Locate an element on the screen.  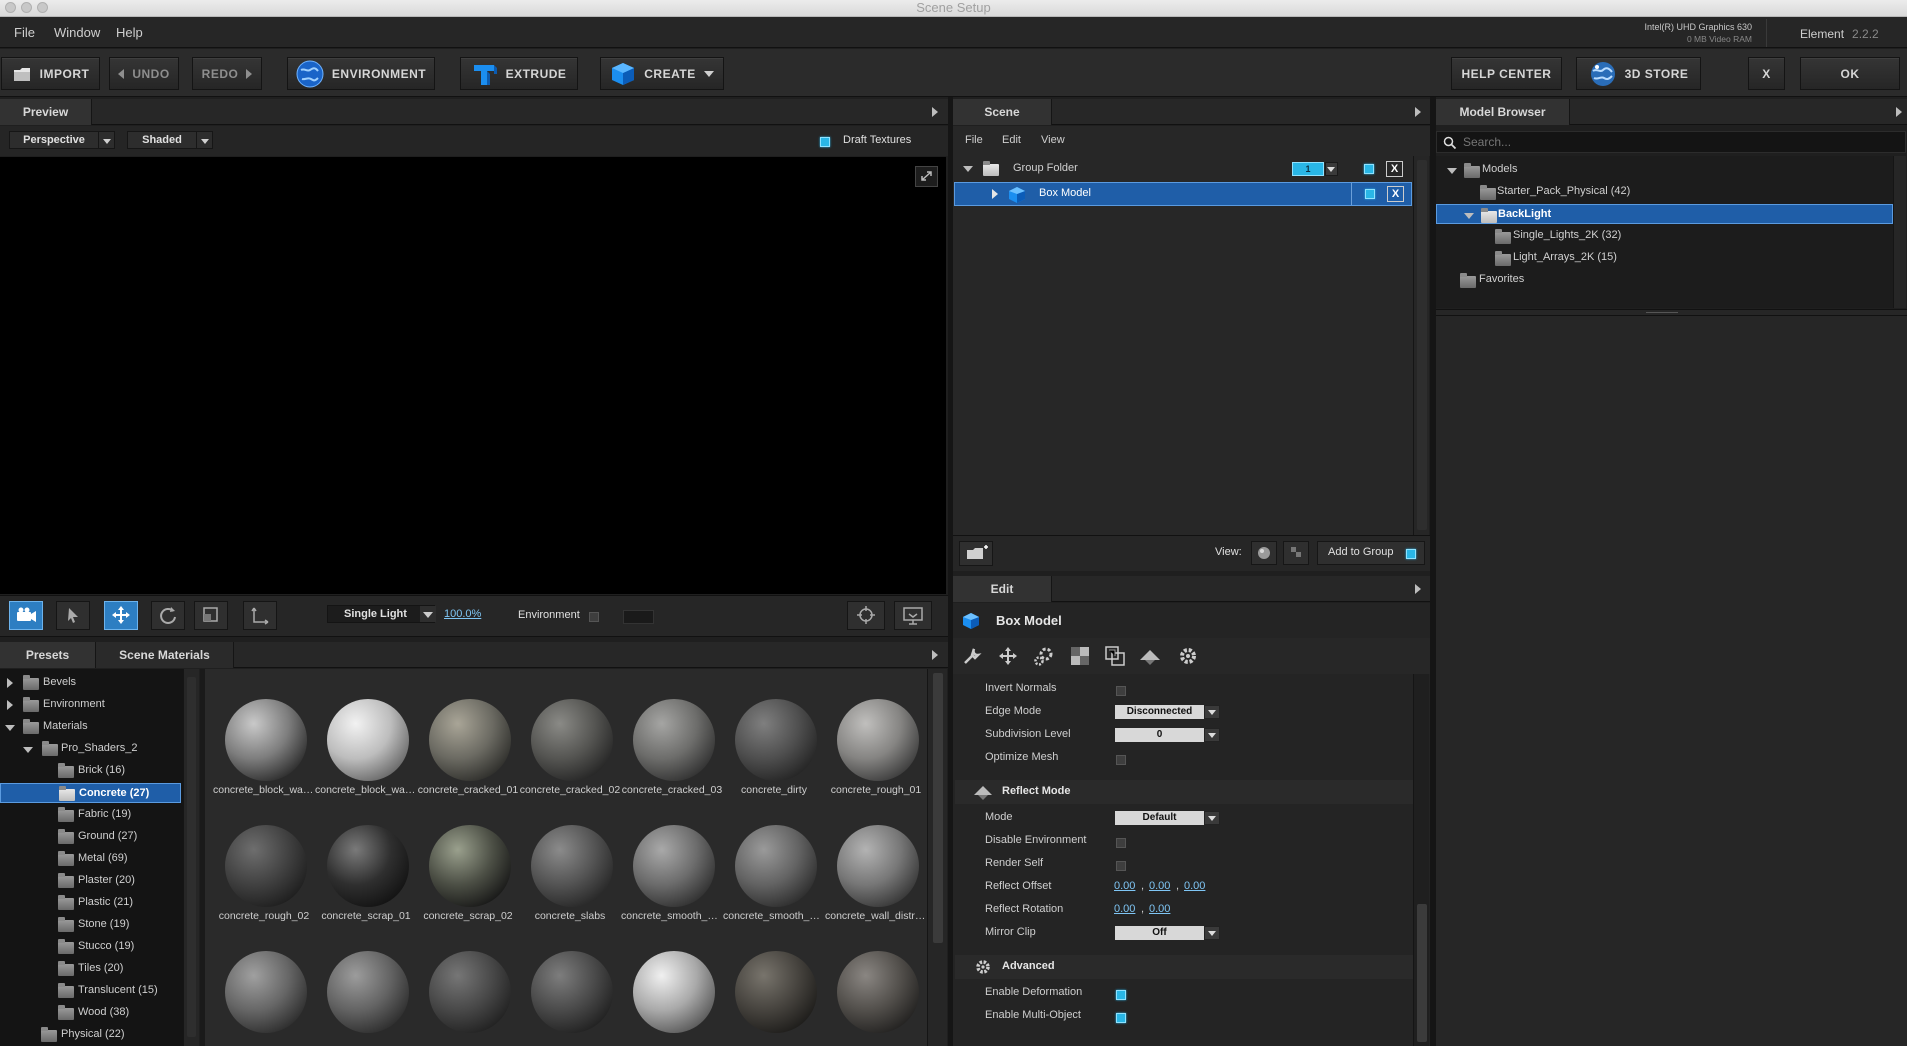
tab-scene-materials: Scene Materials is located at coordinates (165, 655).